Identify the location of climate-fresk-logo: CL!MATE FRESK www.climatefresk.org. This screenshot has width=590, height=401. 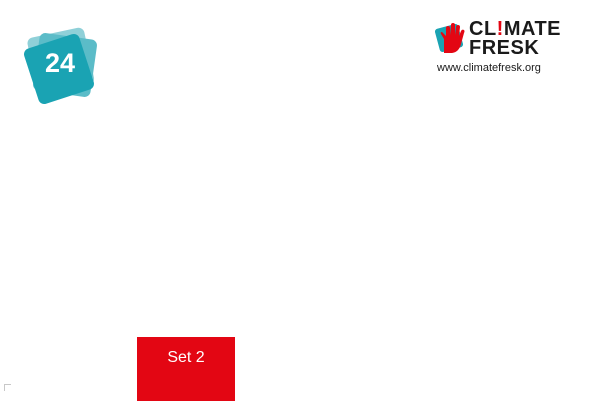
(497, 48).